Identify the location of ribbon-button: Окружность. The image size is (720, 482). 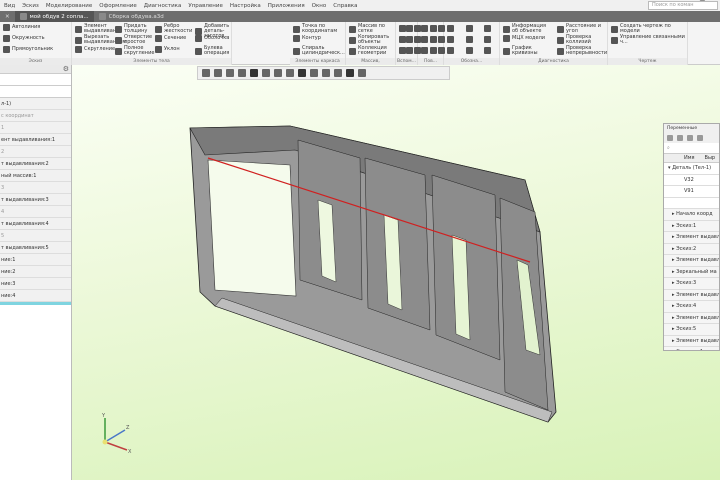
(37, 38).